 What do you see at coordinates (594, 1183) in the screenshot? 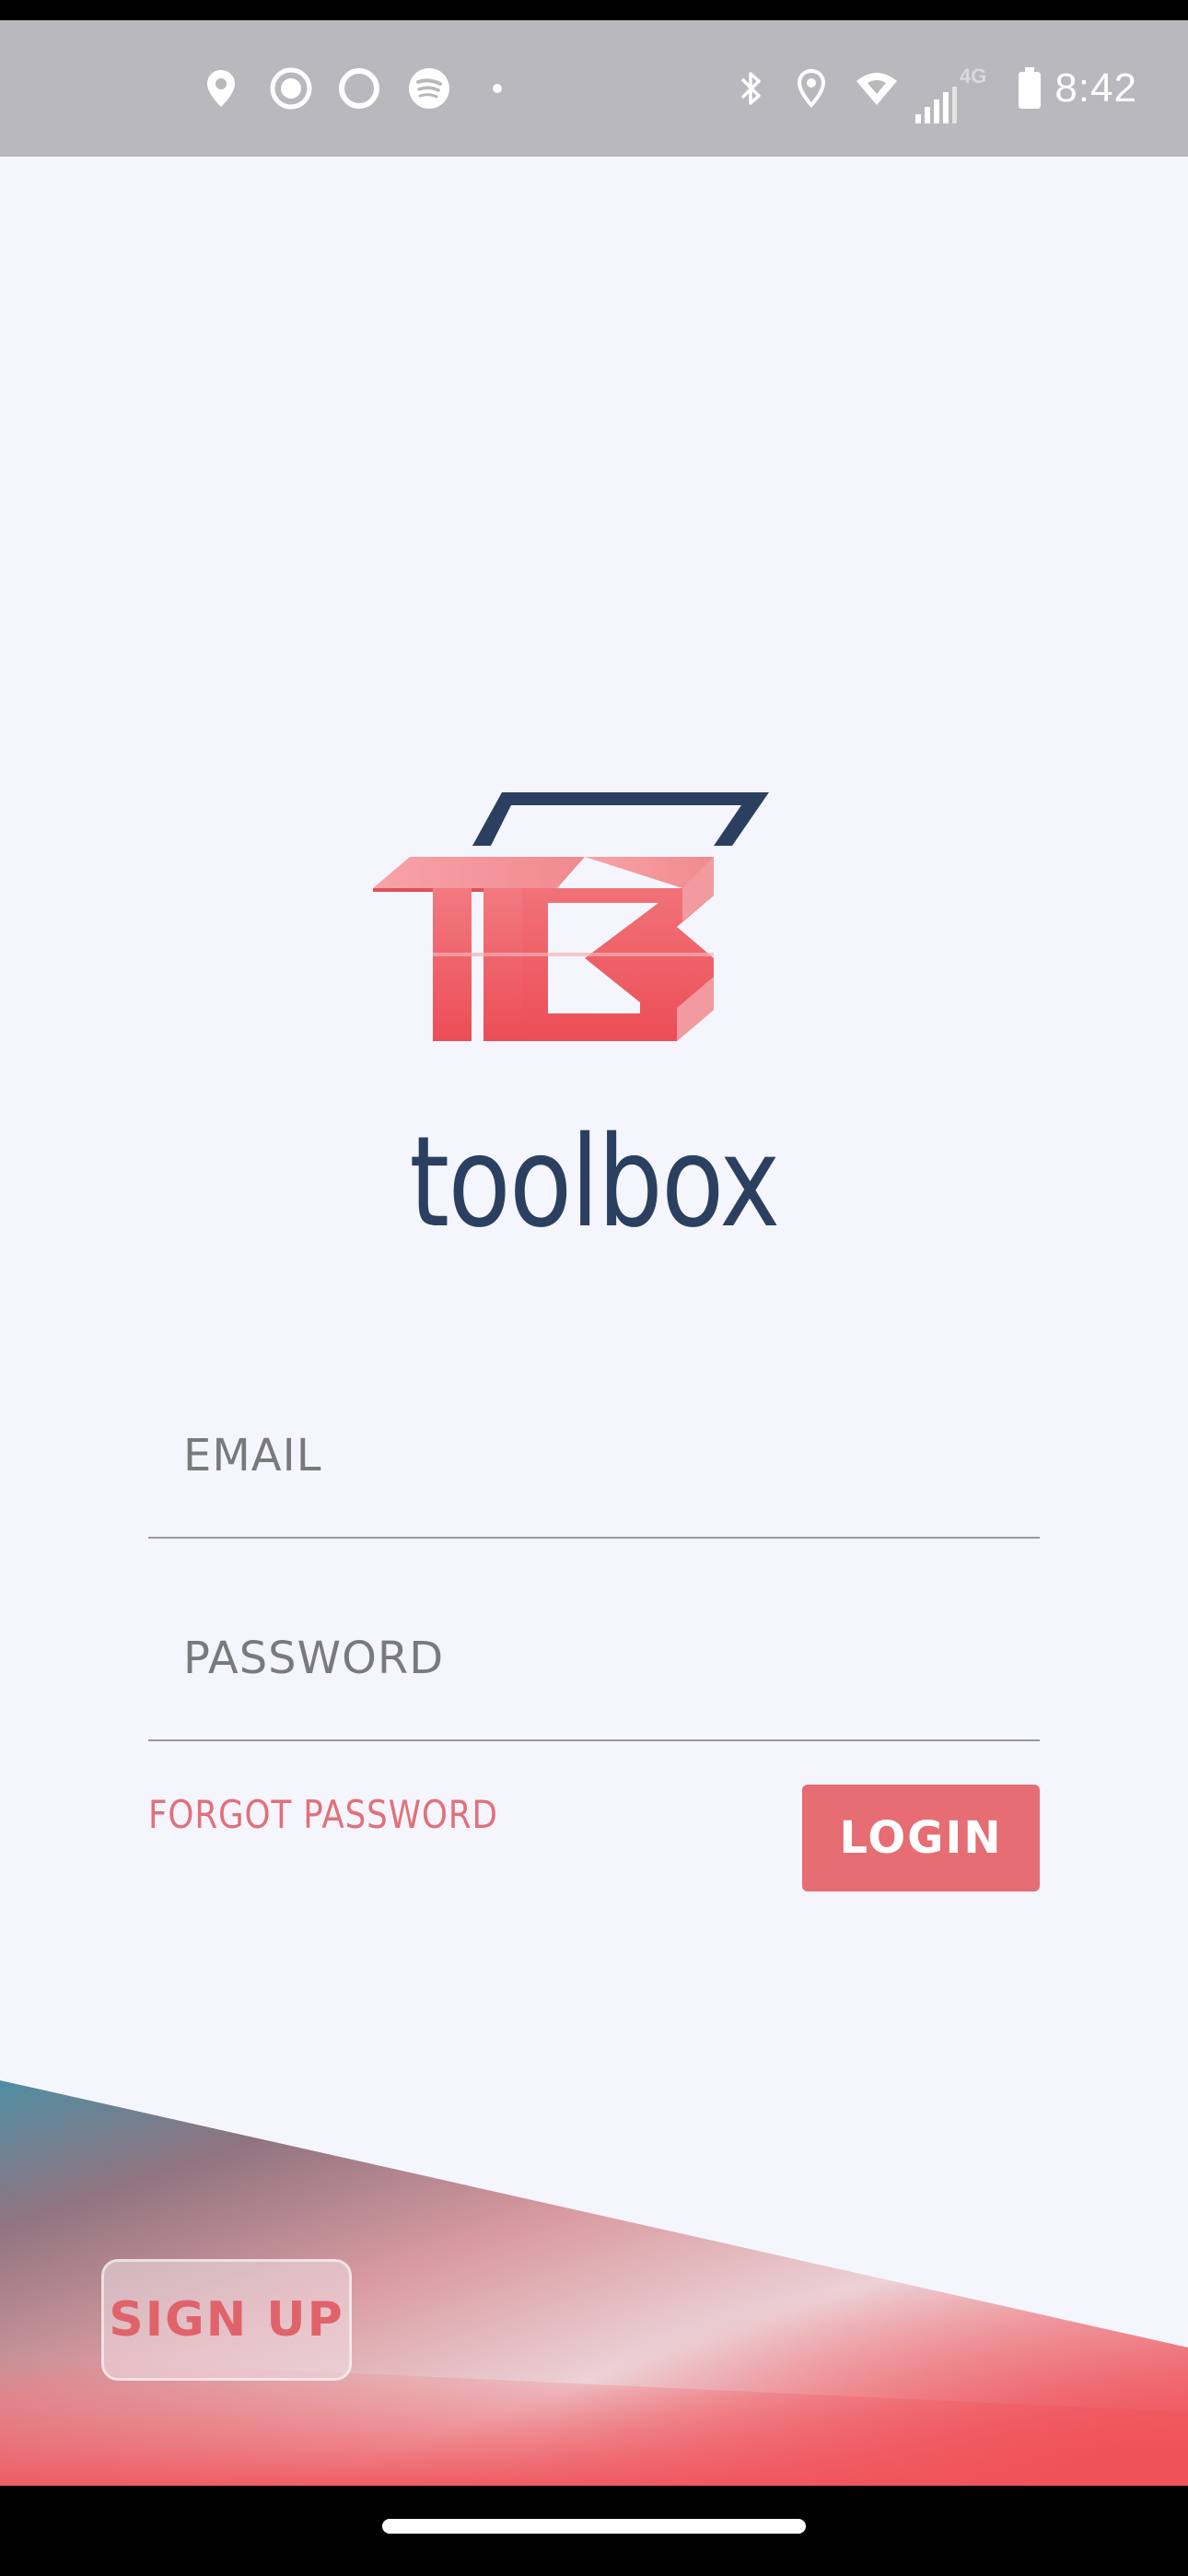
I see `app-title: toolbox` at bounding box center [594, 1183].